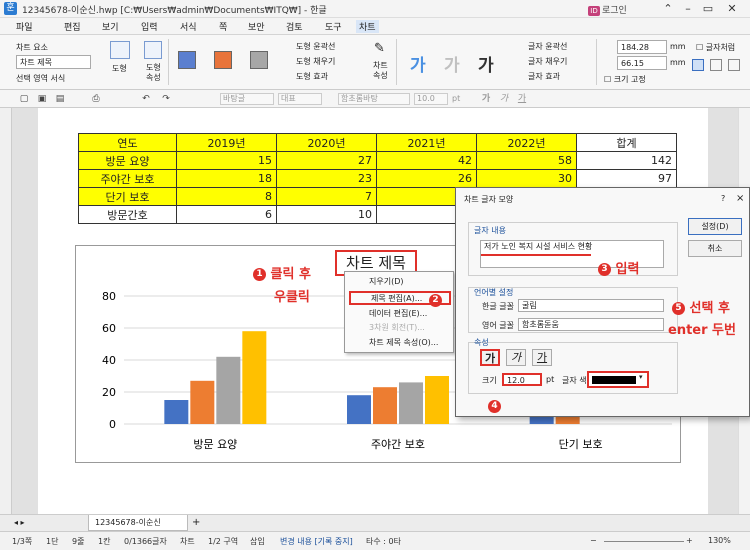 This screenshot has height=550, width=750. I want to click on zoom-in-icon: +, so click(689, 540).